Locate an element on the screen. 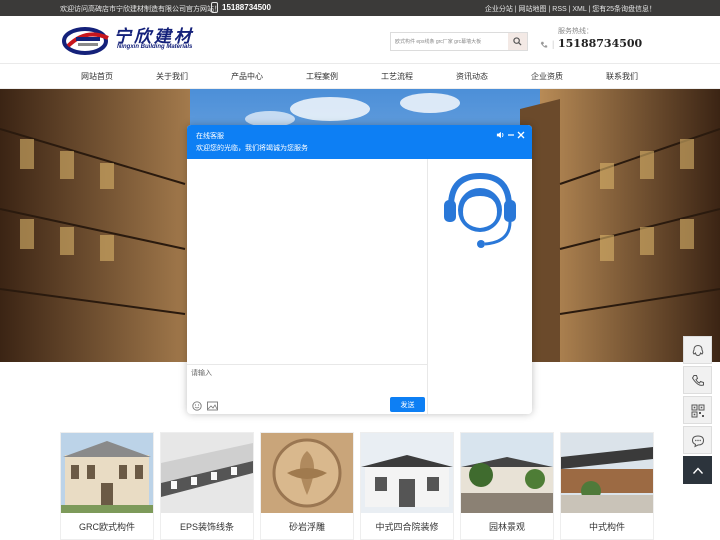 This screenshot has height=540, width=720. top-links: 企业分站 | 网站地图 | RSS | XML | 您有25条询盘信息！ is located at coordinates (570, 9).